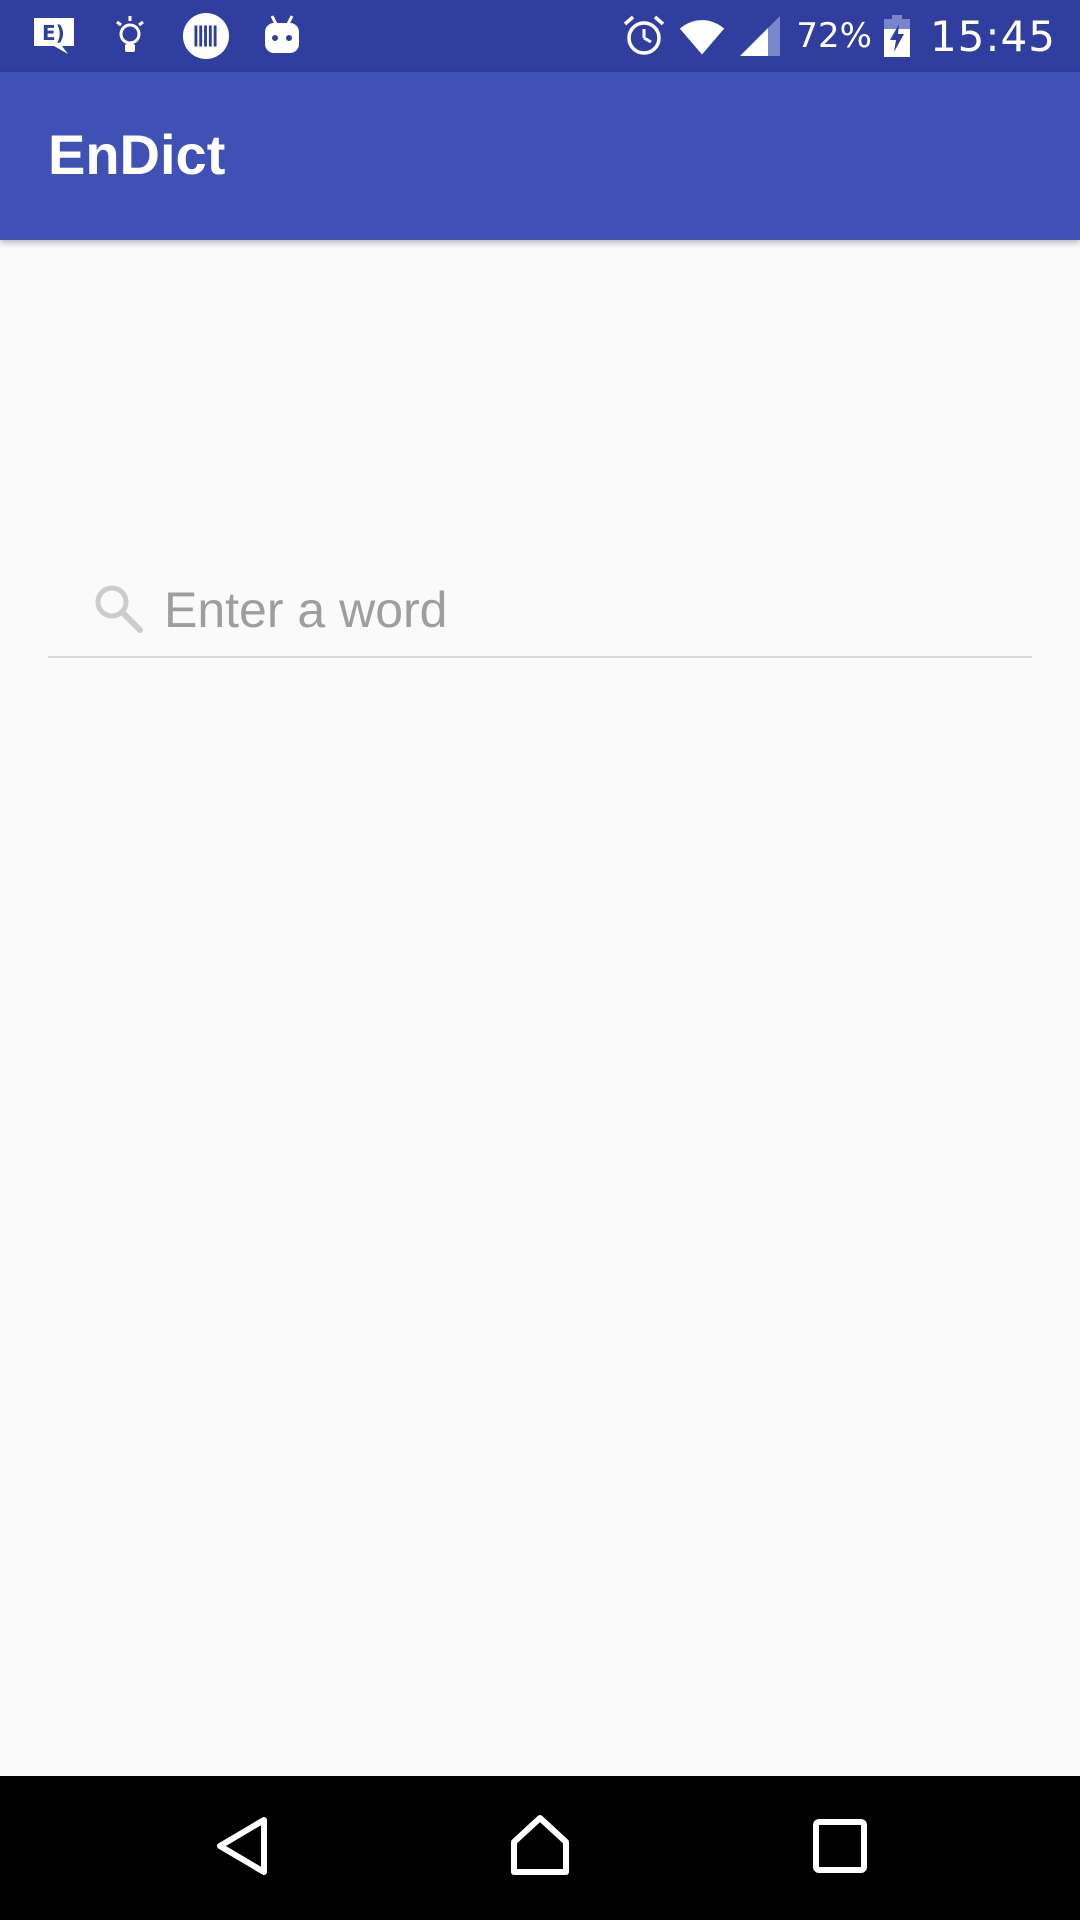 Image resolution: width=1080 pixels, height=1920 pixels. Describe the element at coordinates (644, 36) in the screenshot. I see `alarm-icon` at that location.